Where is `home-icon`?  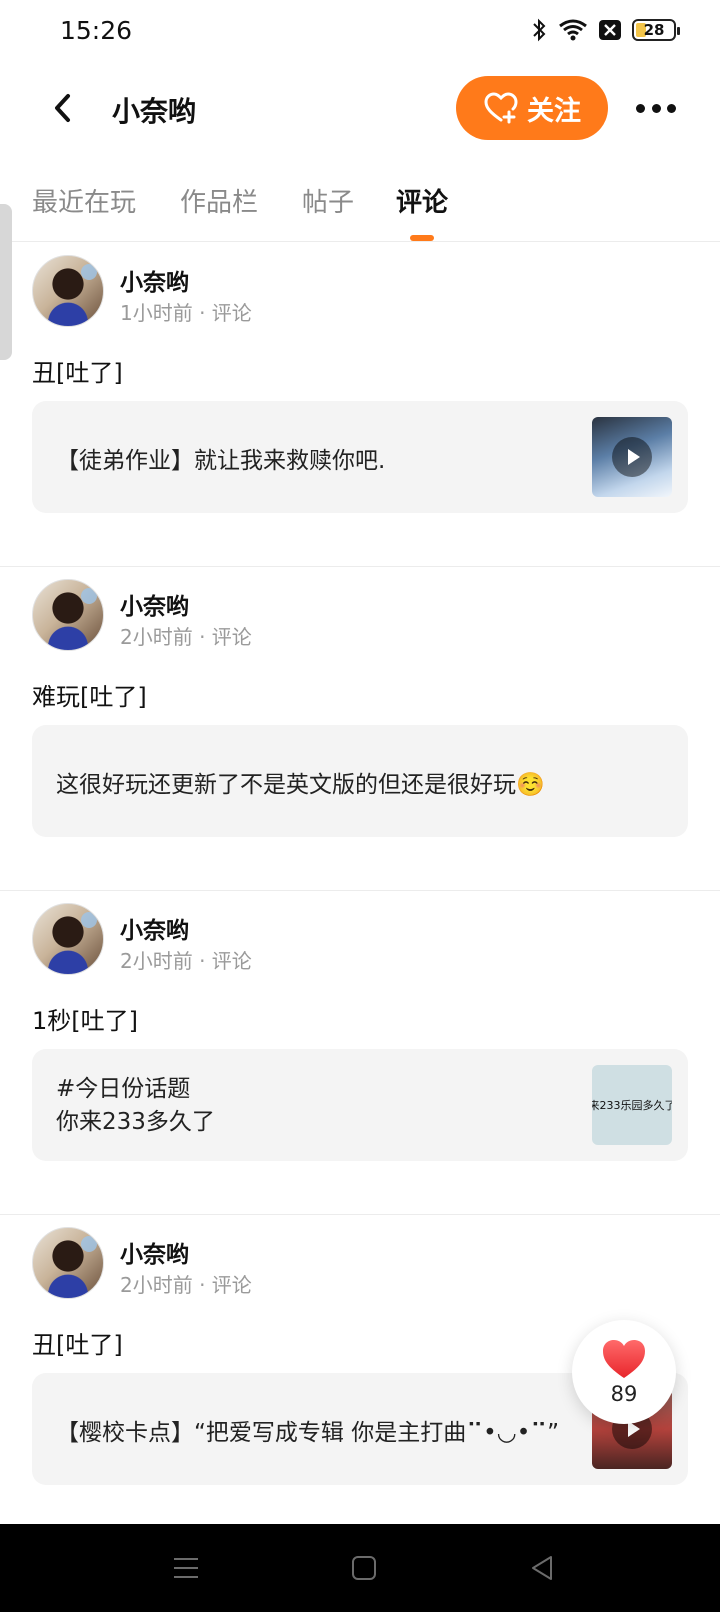
home-icon is located at coordinates (364, 1568).